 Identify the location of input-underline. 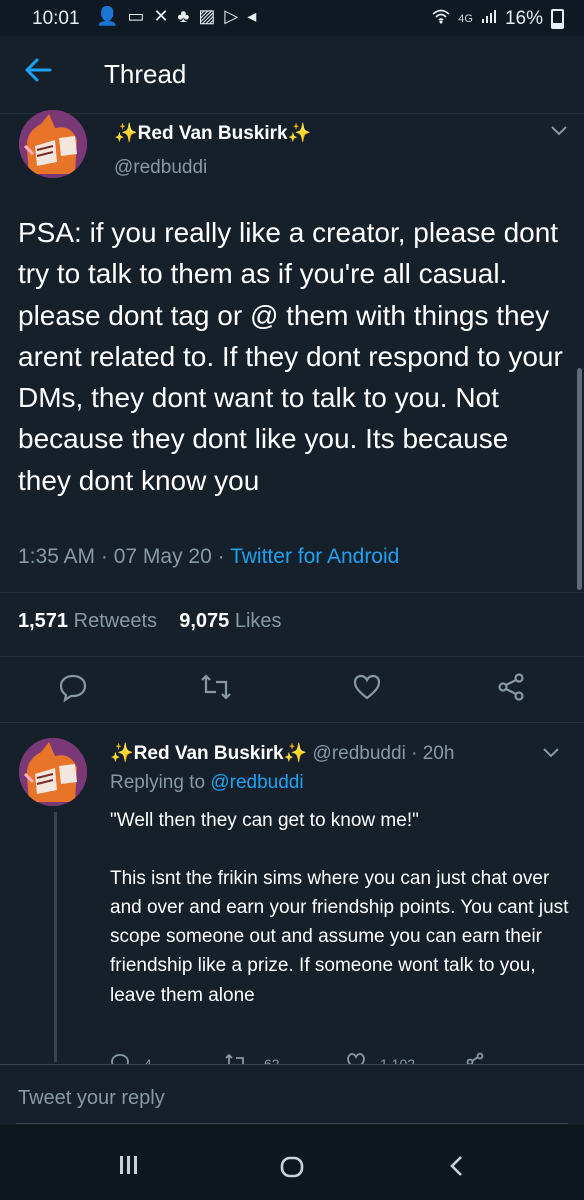
(292, 1123).